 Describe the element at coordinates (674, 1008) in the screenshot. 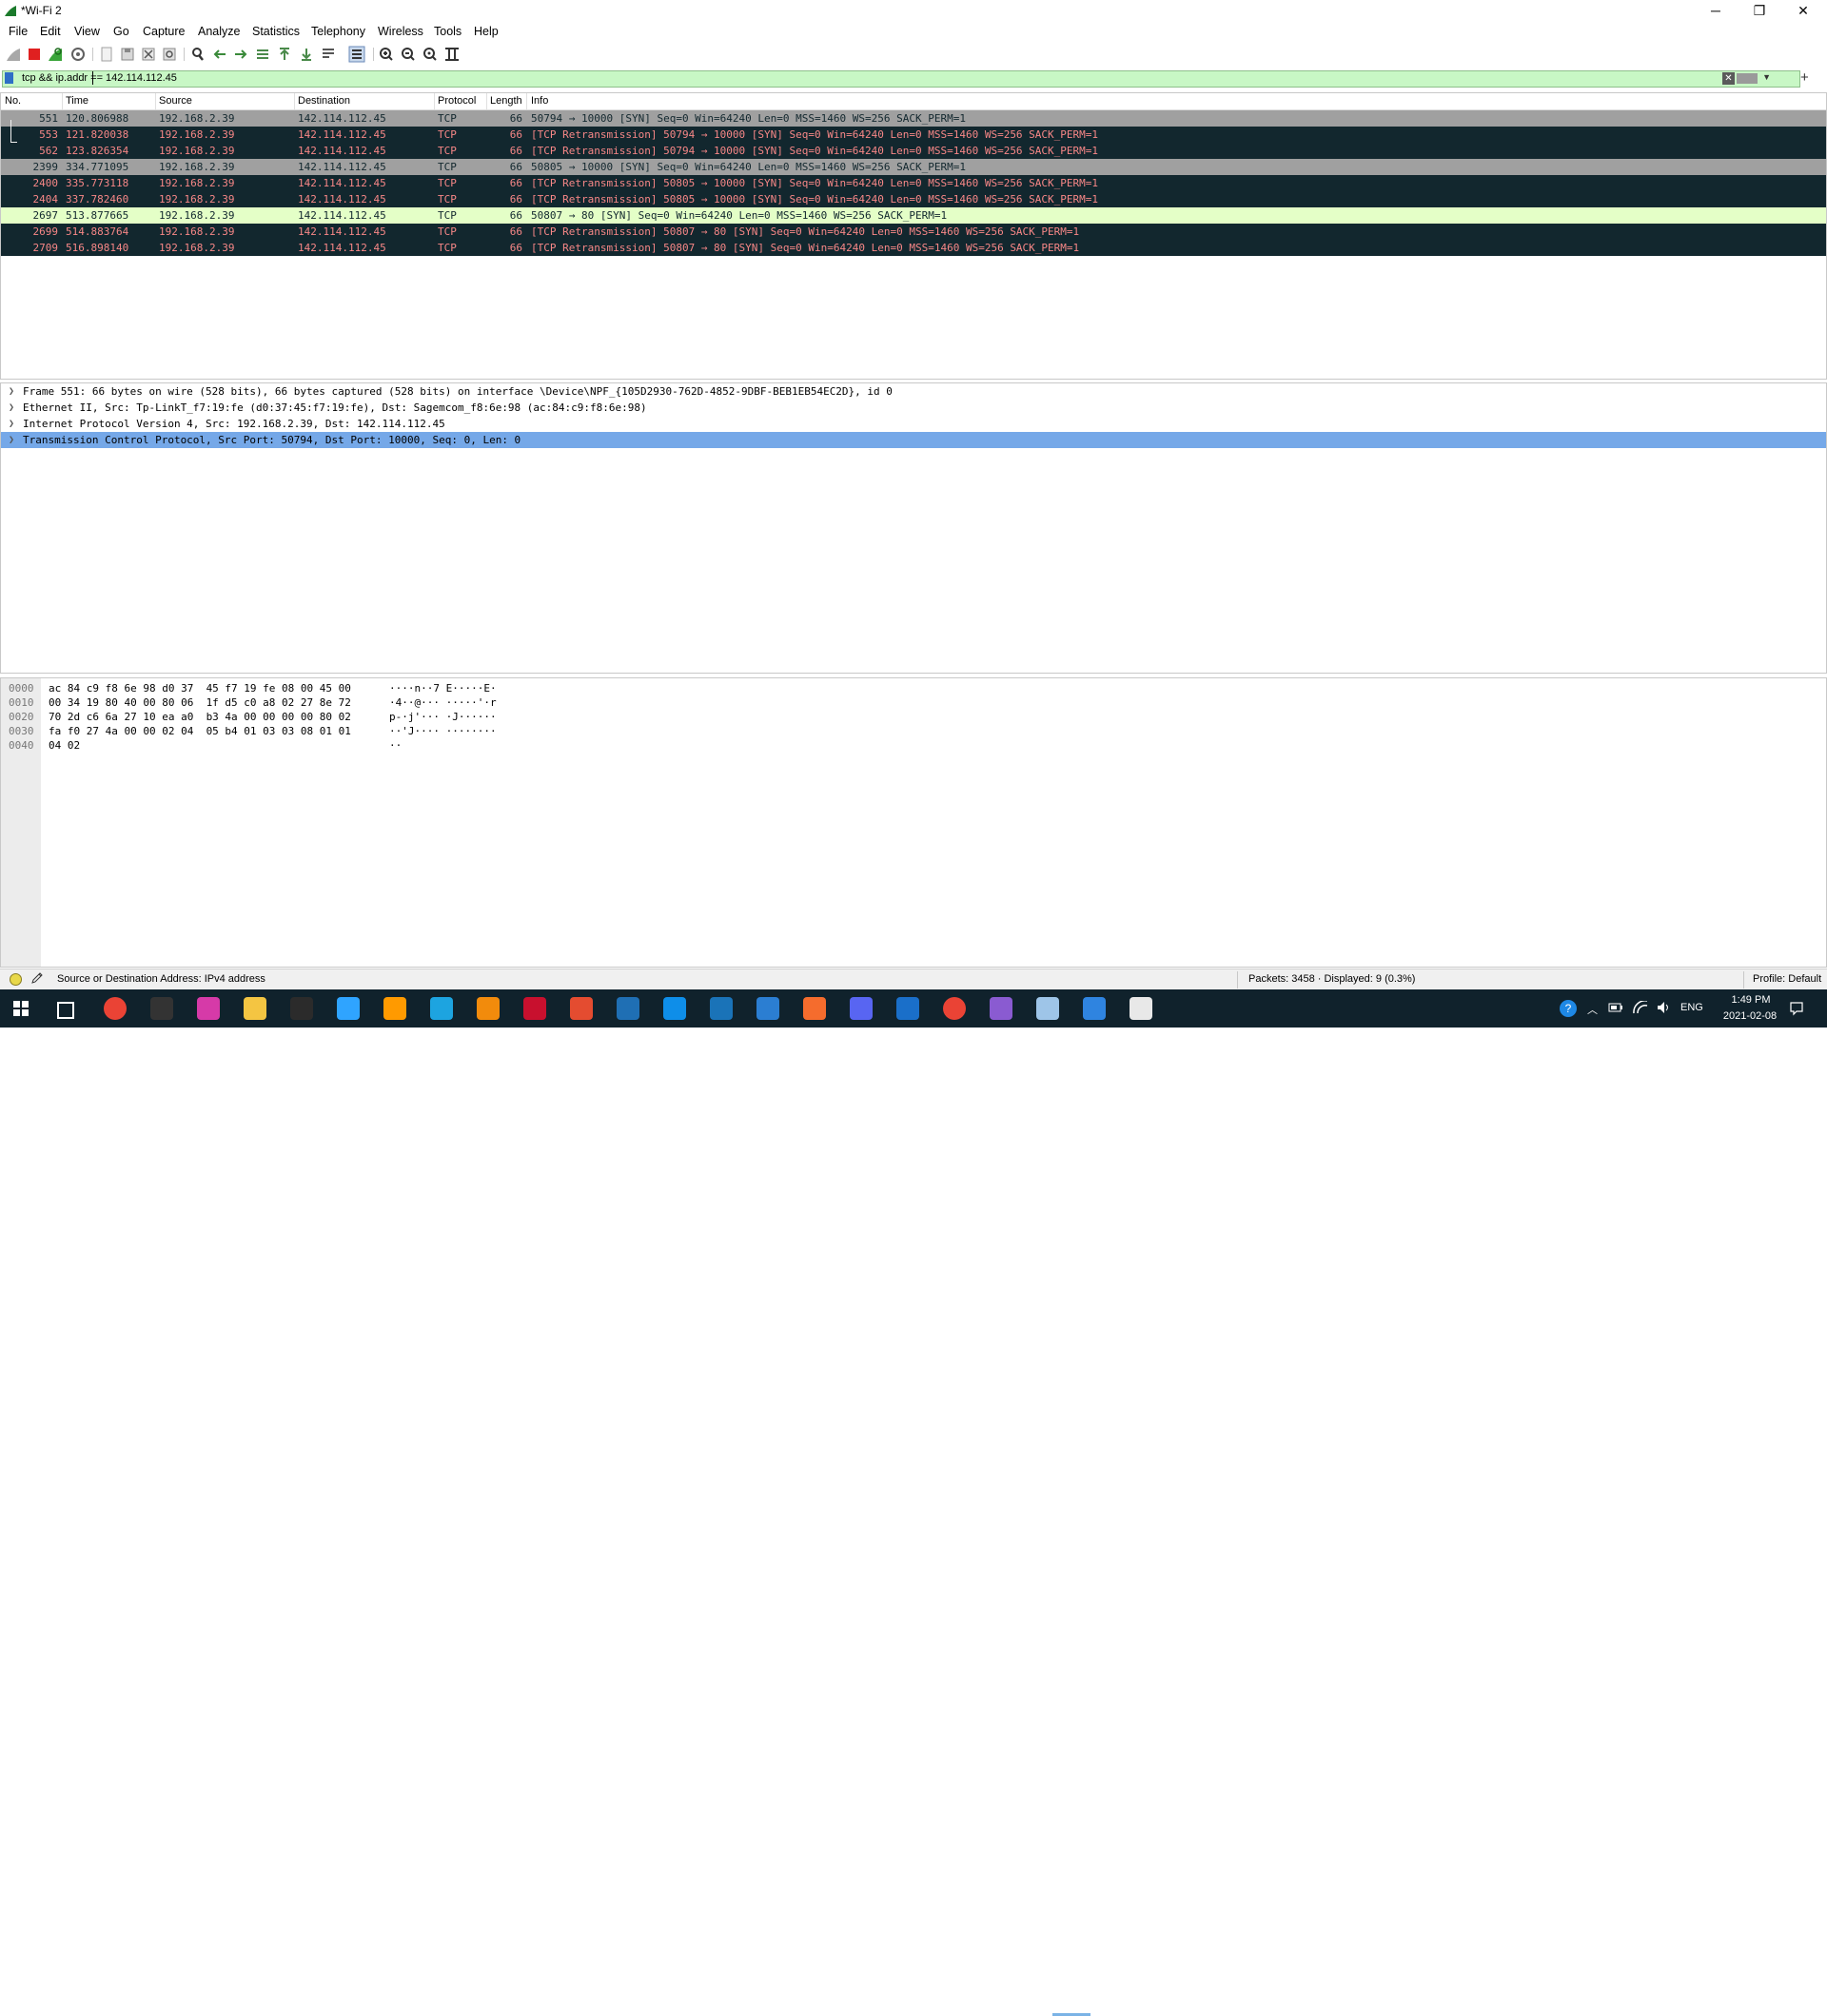

I see `teamviewer-icon` at that location.